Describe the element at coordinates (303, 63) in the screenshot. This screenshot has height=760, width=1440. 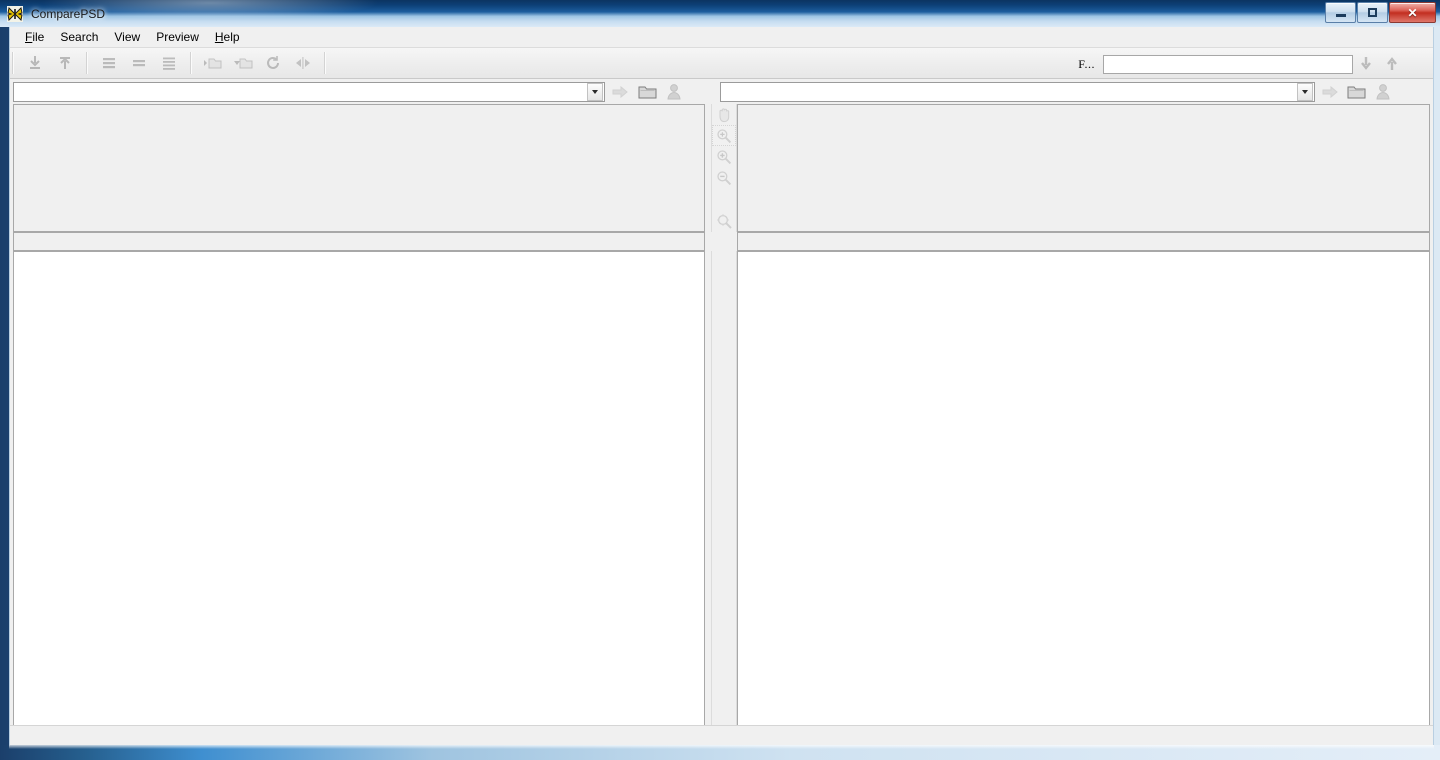
I see `swap-sides-icon` at that location.